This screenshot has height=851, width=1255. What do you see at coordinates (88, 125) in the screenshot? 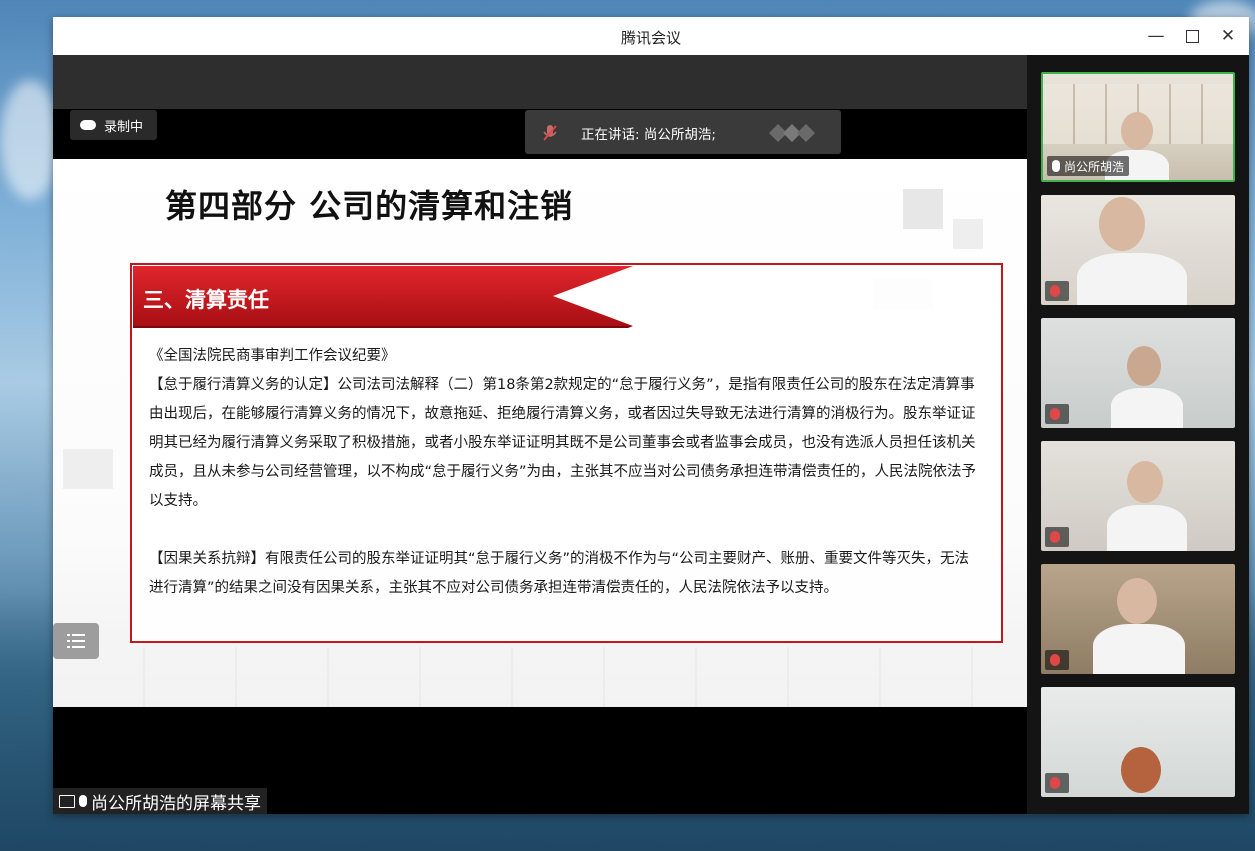
I see `cloud-icon` at bounding box center [88, 125].